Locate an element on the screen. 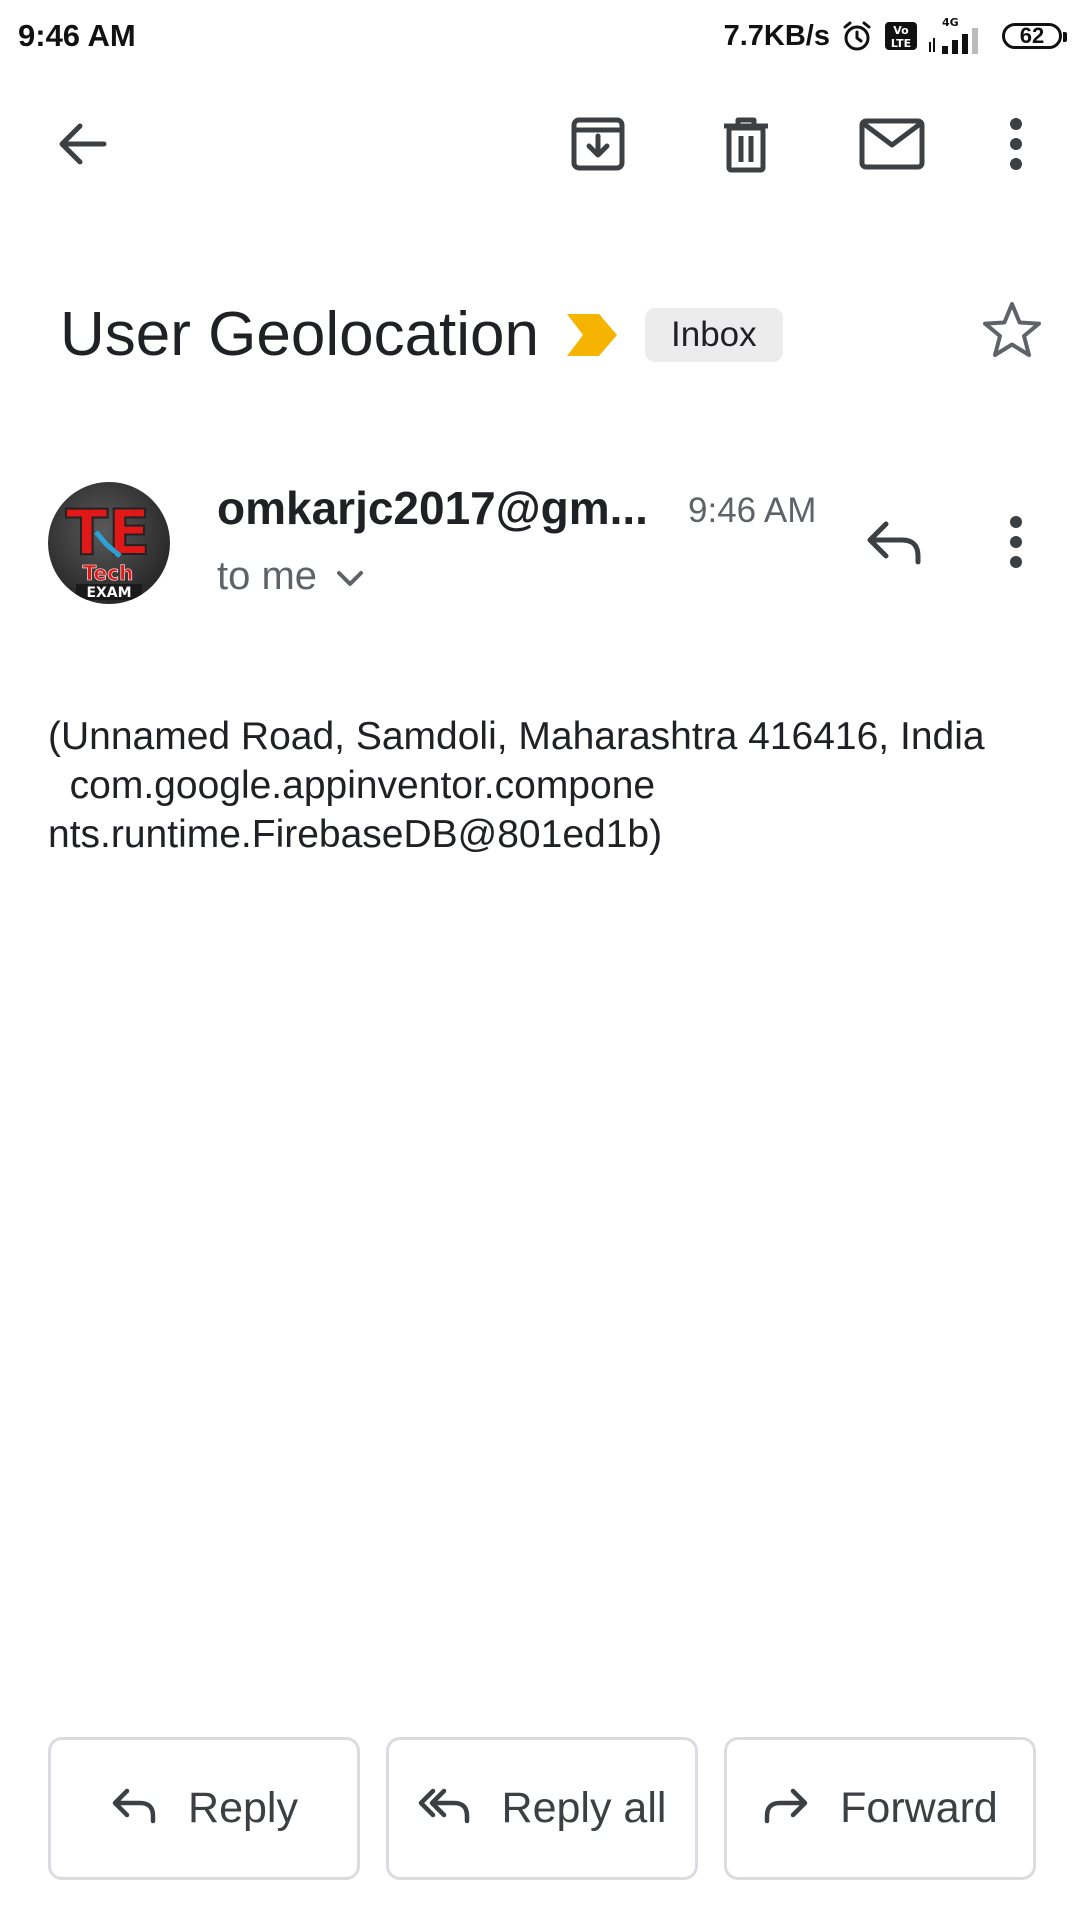 The height and width of the screenshot is (1919, 1080). reply-label: Reply is located at coordinates (243, 1808).